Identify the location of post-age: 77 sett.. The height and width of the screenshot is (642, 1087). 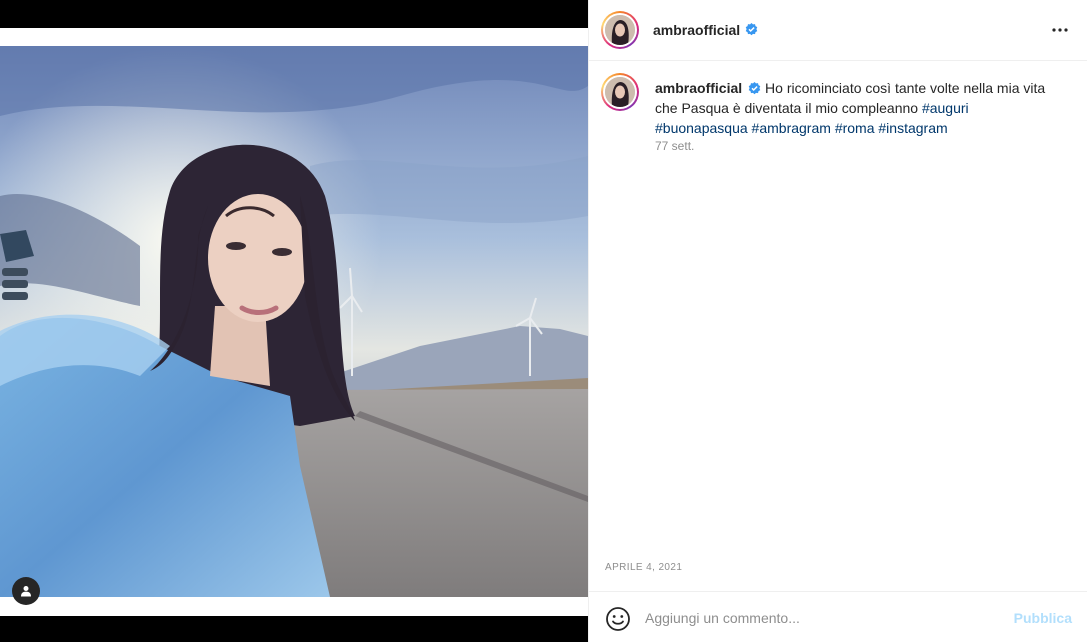
(674, 146).